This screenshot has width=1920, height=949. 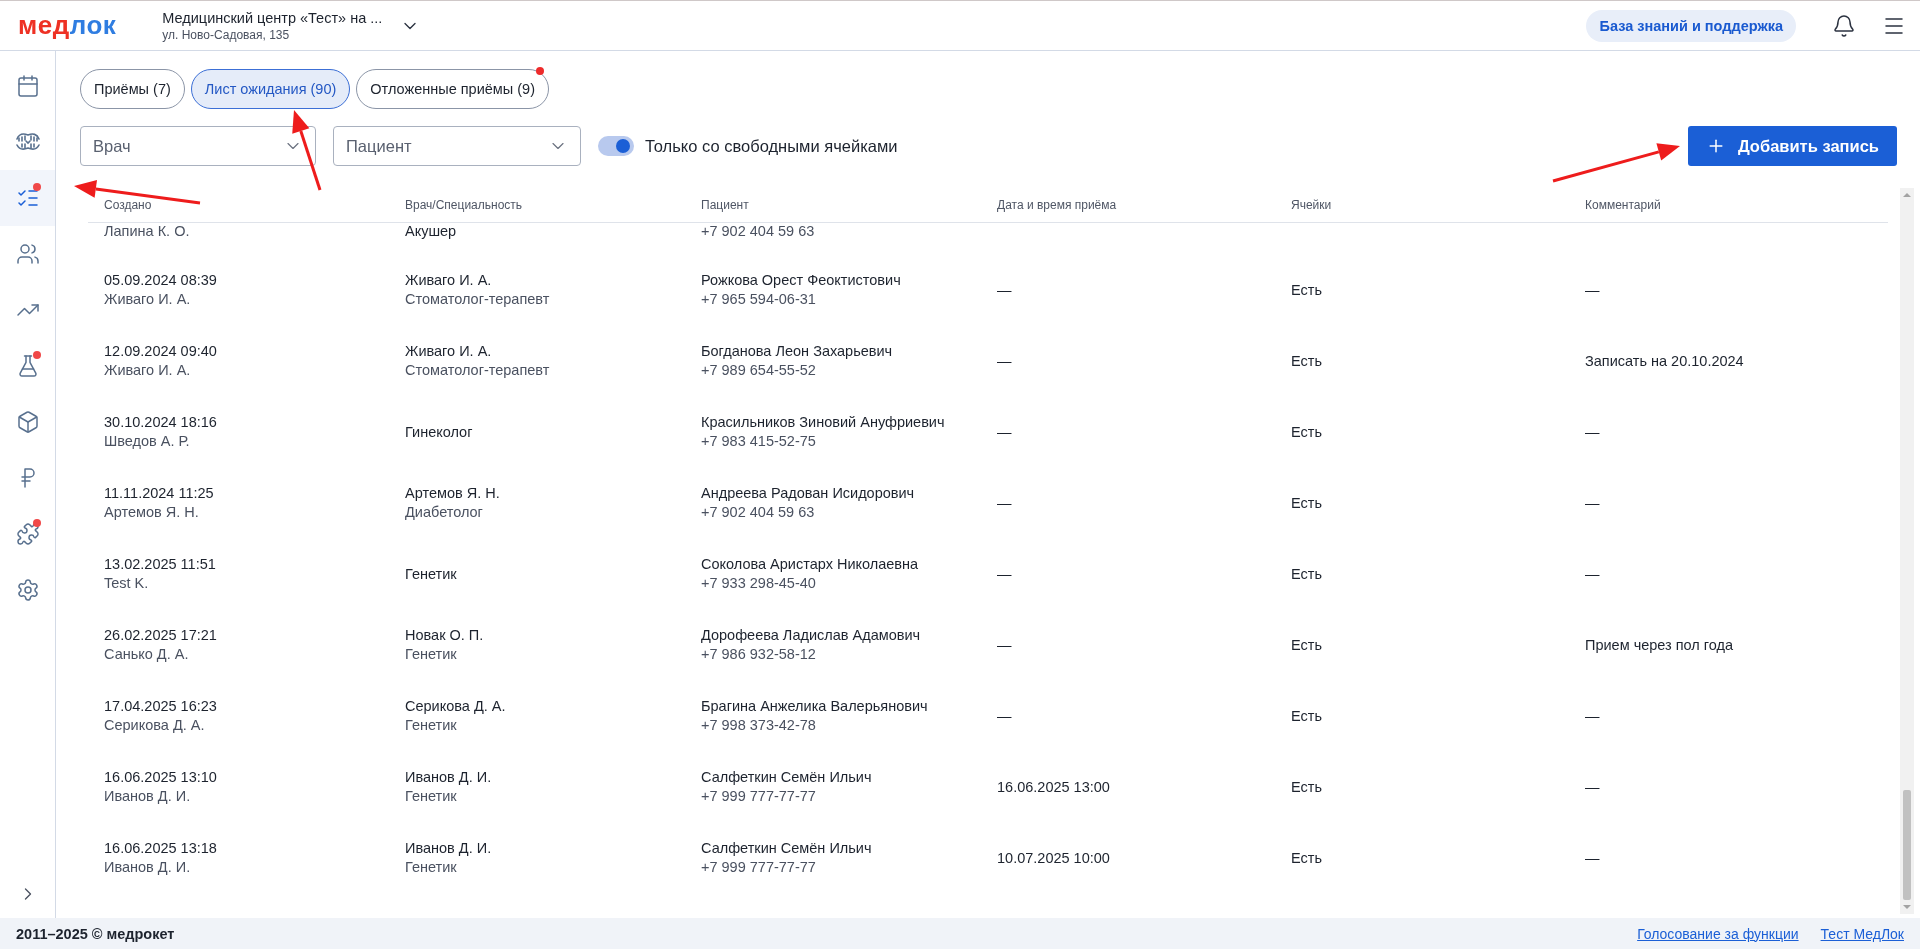 What do you see at coordinates (1053, 857) in the screenshot?
I see `appointment-time: 10.07.2025 10:00` at bounding box center [1053, 857].